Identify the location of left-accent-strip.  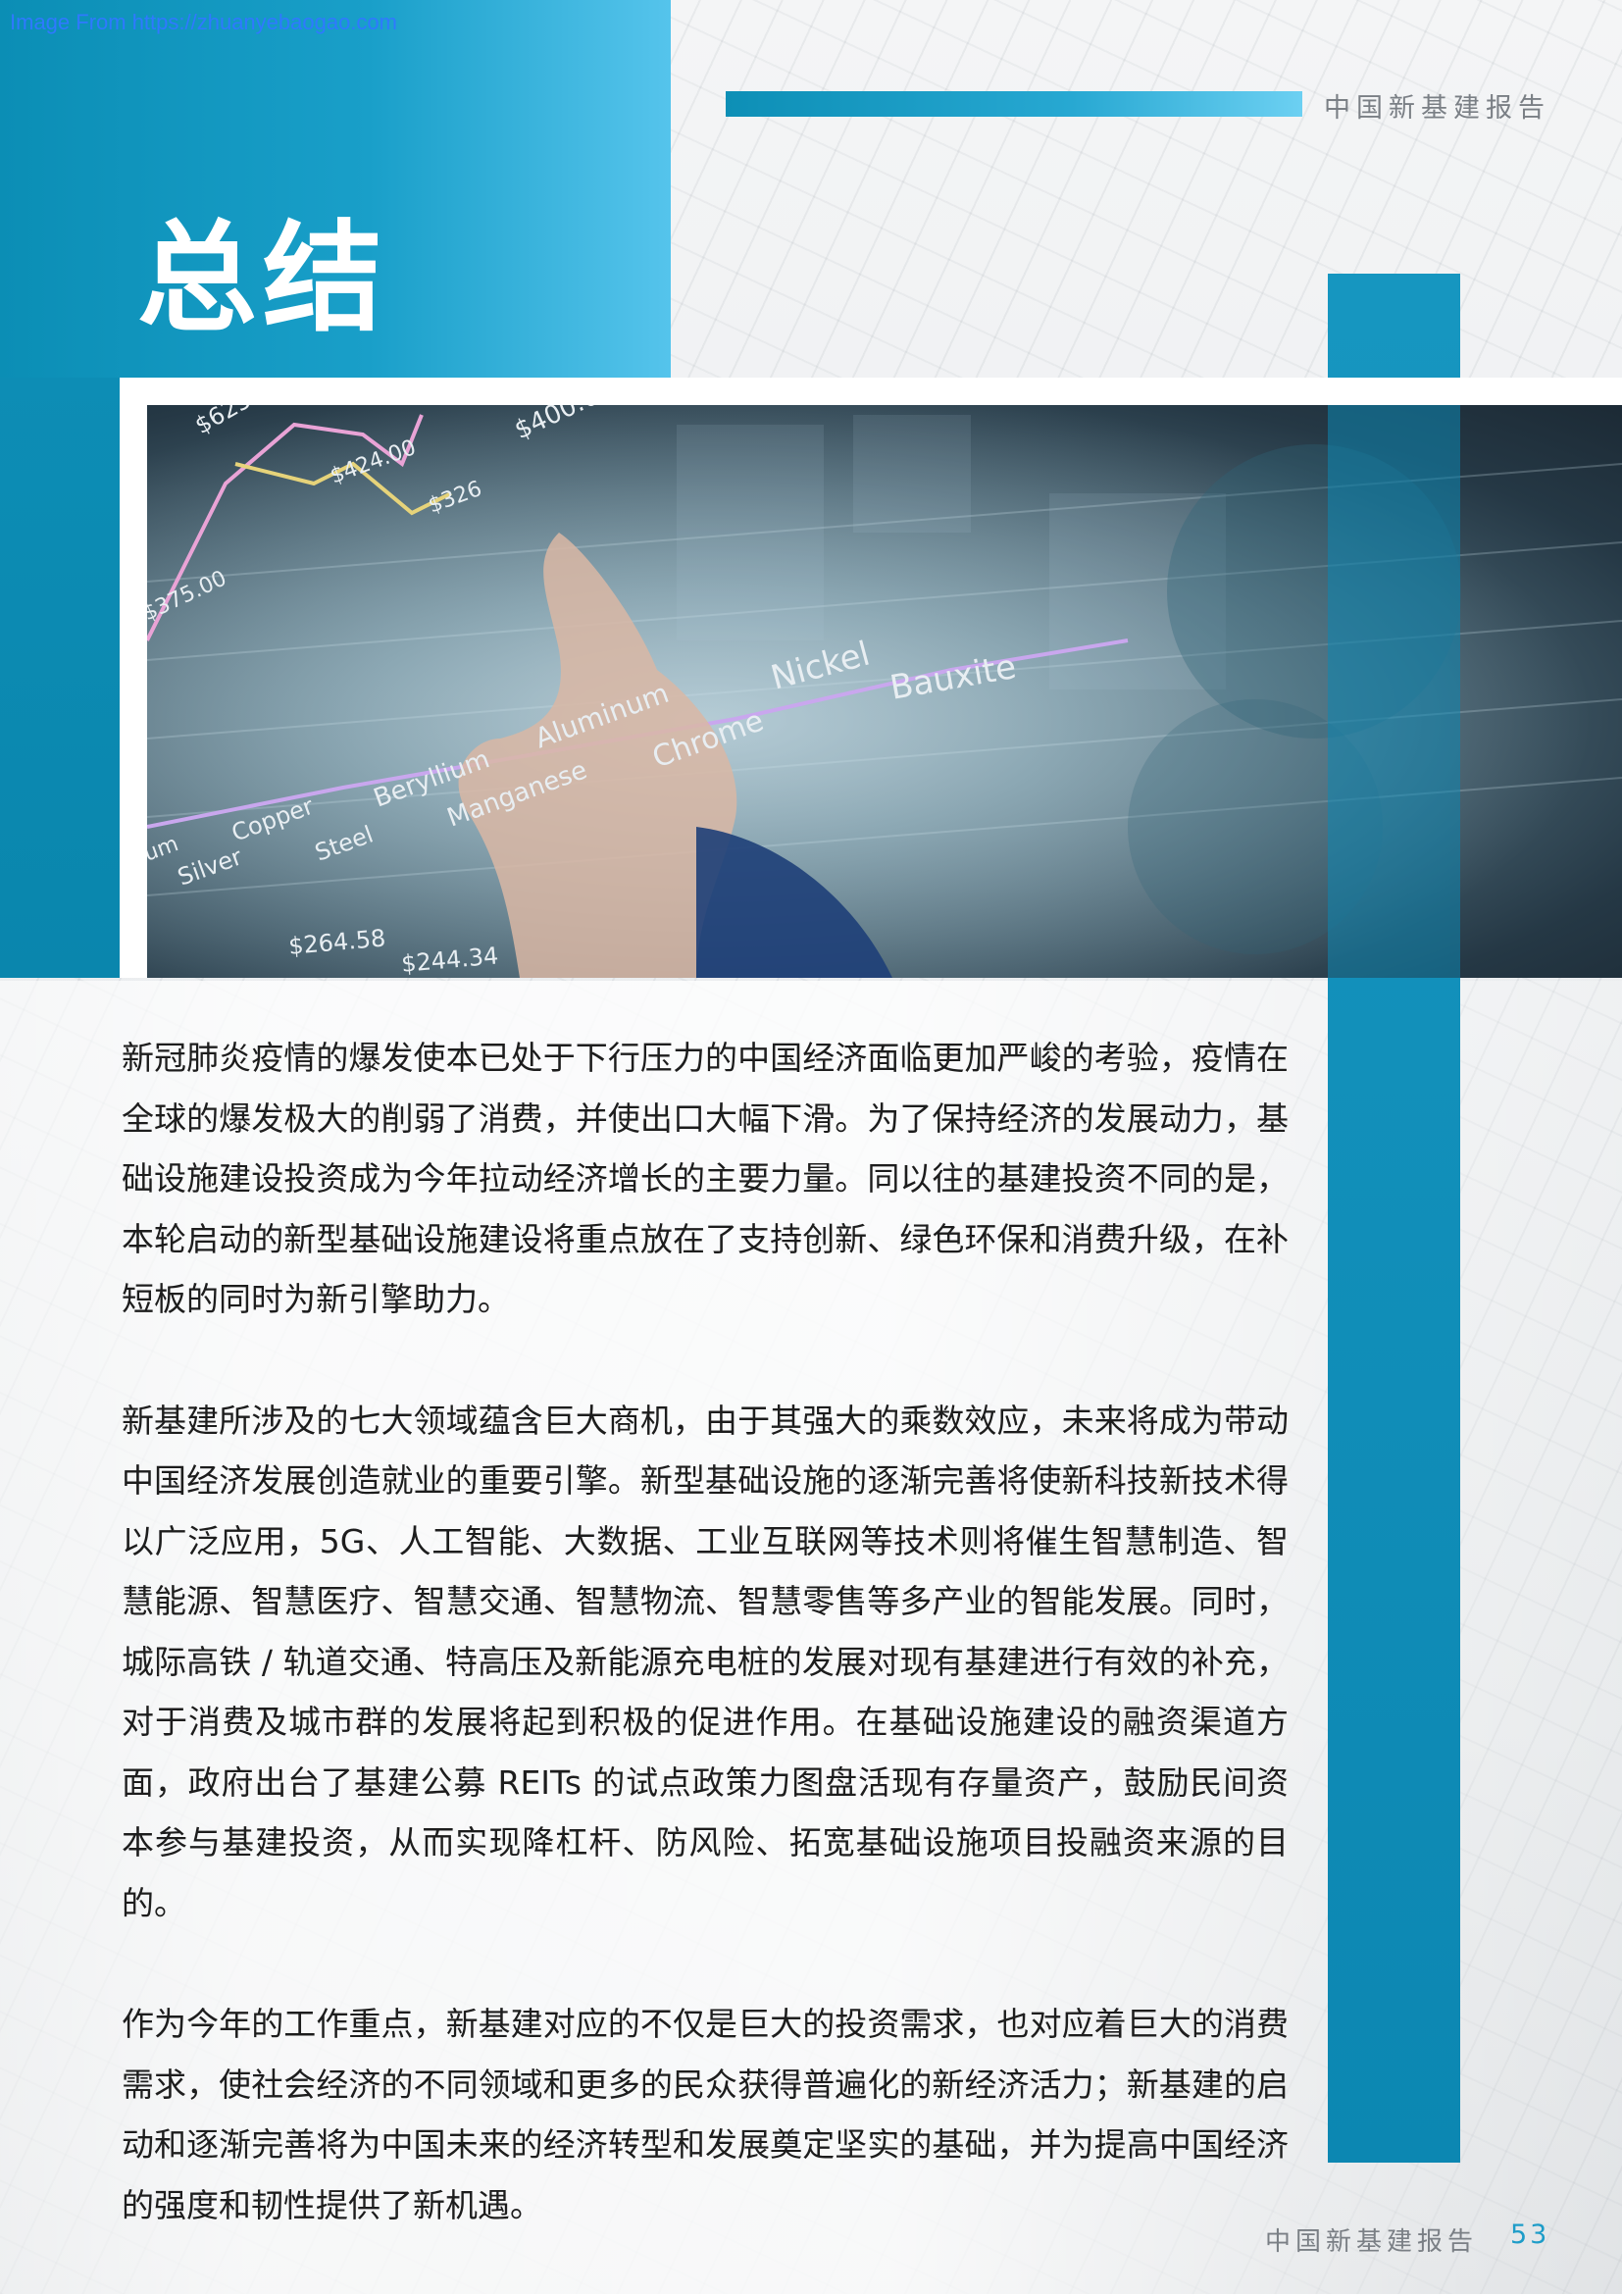
(60, 678).